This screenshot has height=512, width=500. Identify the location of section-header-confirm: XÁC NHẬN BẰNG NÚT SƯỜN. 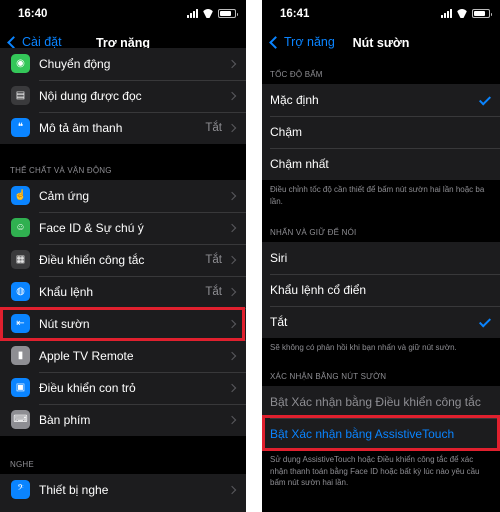
(328, 376).